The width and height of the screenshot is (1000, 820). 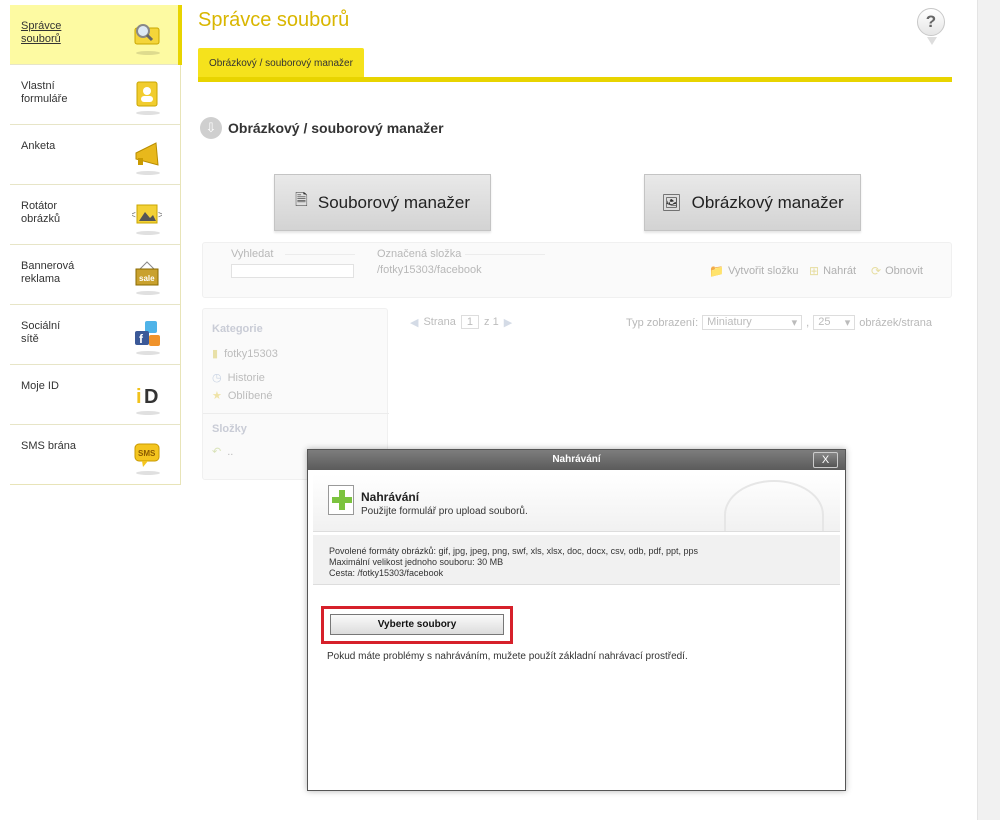 What do you see at coordinates (147, 278) in the screenshot?
I see `svg-text: sale` at bounding box center [147, 278].